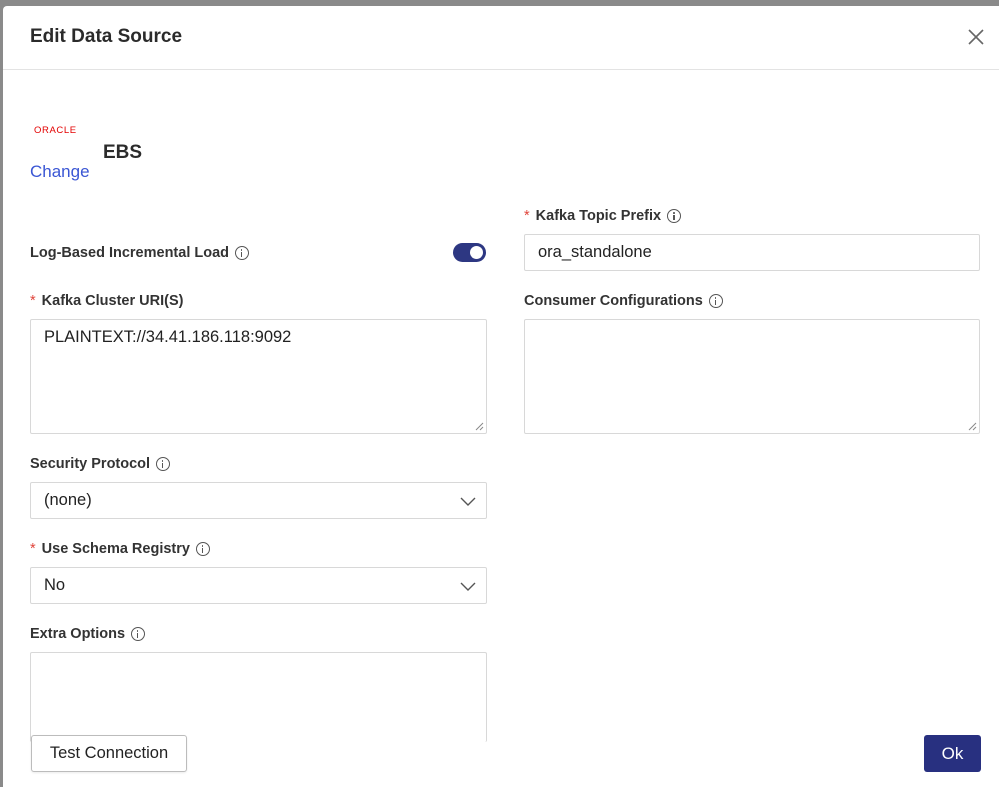  What do you see at coordinates (123, 152) in the screenshot?
I see `source-name: EBS` at bounding box center [123, 152].